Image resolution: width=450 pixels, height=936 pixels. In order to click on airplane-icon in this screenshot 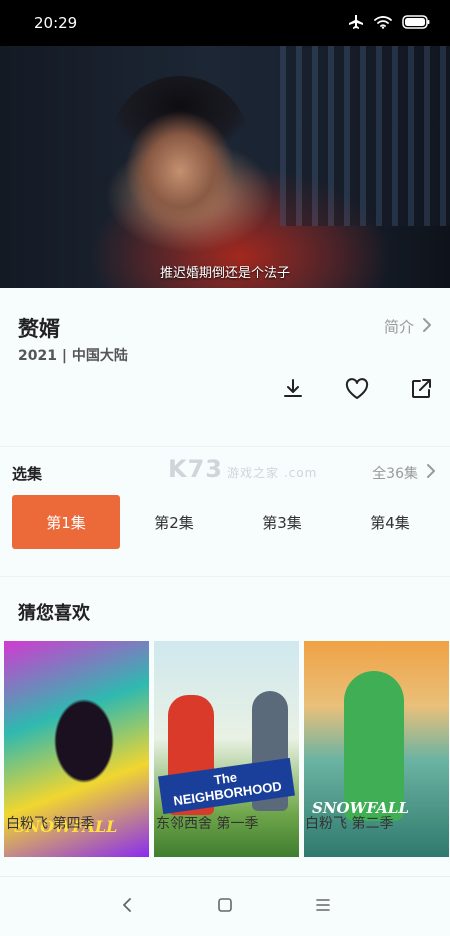, I will do `click(356, 22)`.